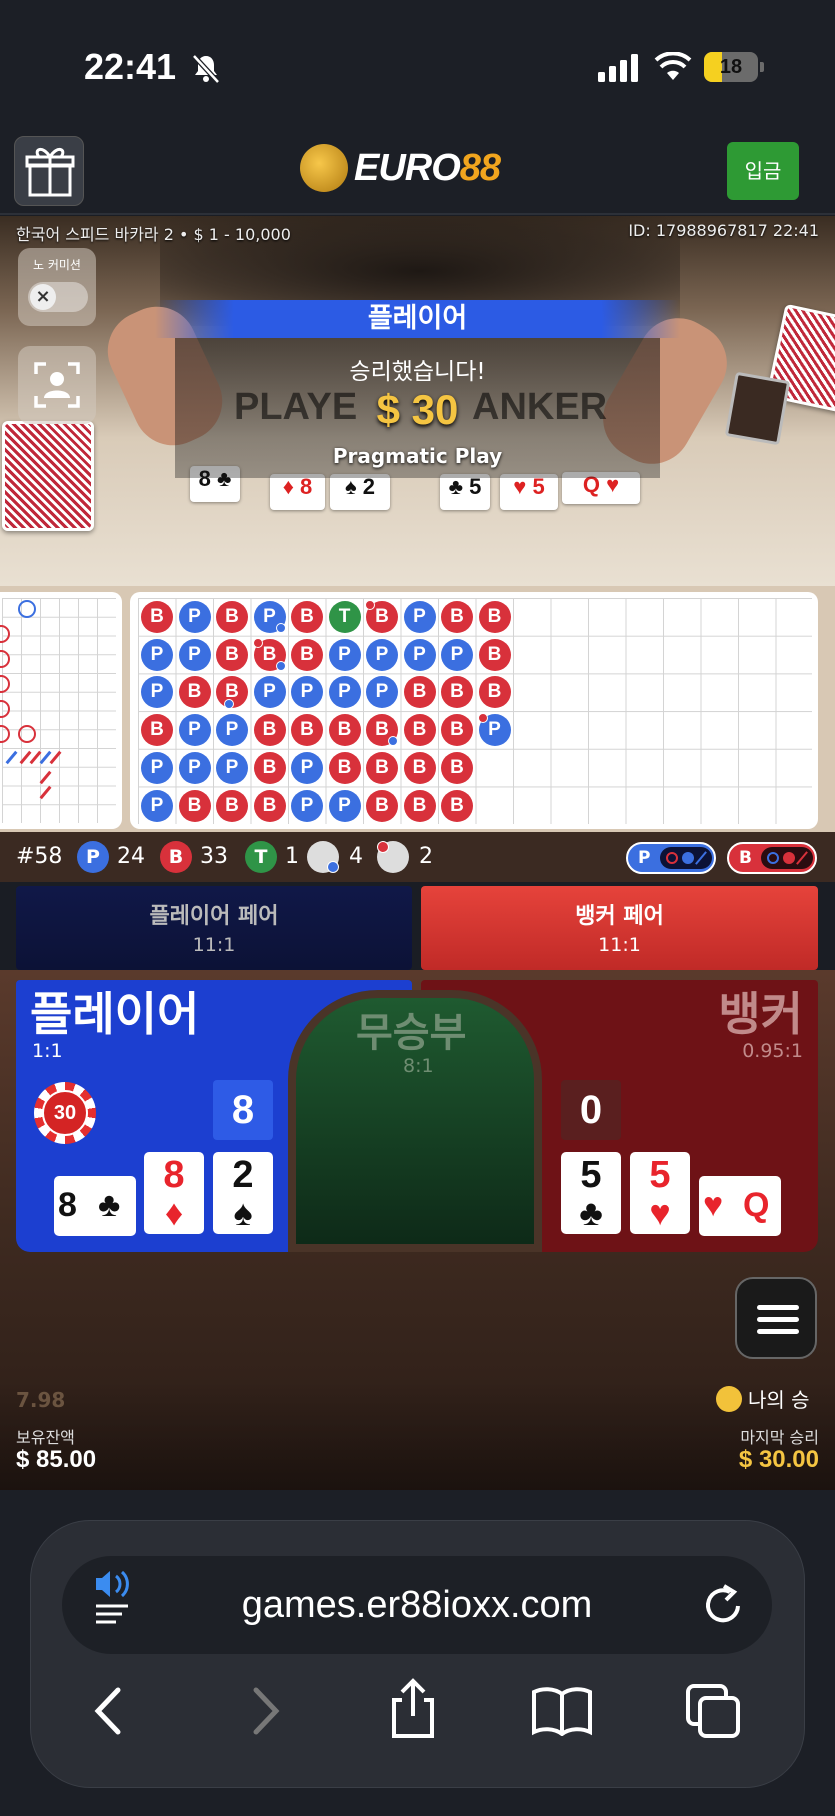 This screenshot has height=1816, width=835. I want to click on round-number: #58, so click(39, 856).